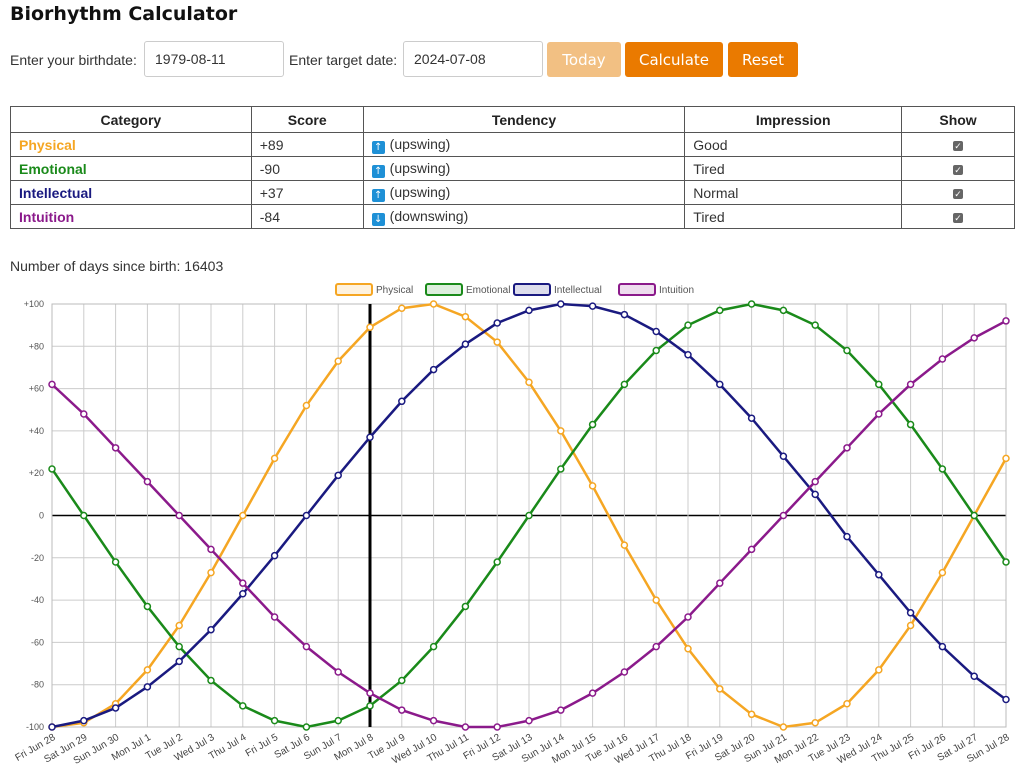 The width and height of the screenshot is (1024, 777). What do you see at coordinates (131, 144) in the screenshot?
I see `category-physical: Physical` at bounding box center [131, 144].